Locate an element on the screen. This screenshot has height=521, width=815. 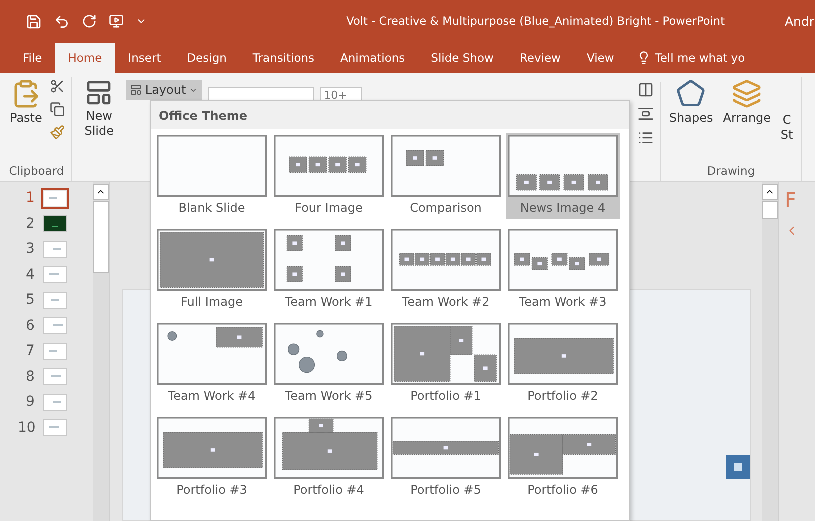
layout-option: Team Work #2 is located at coordinates (446, 270).